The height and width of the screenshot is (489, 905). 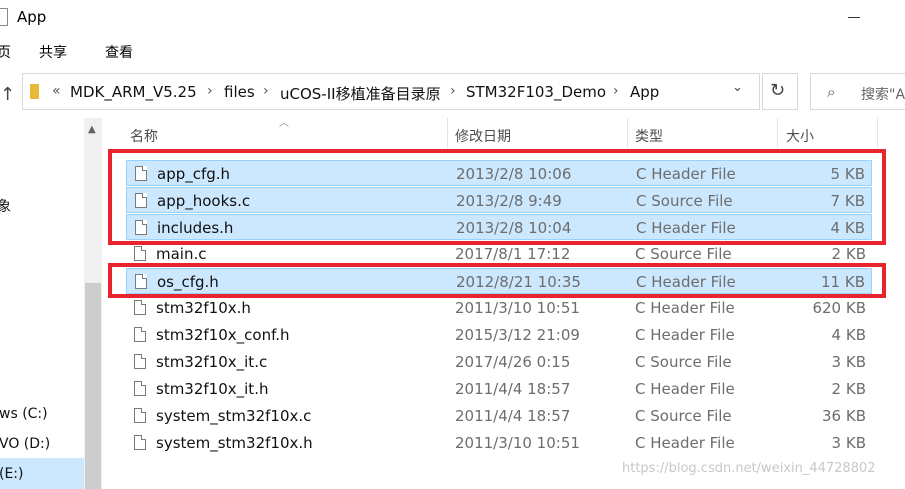 I want to click on file-date: 2017/4/26 0:15, so click(x=513, y=362).